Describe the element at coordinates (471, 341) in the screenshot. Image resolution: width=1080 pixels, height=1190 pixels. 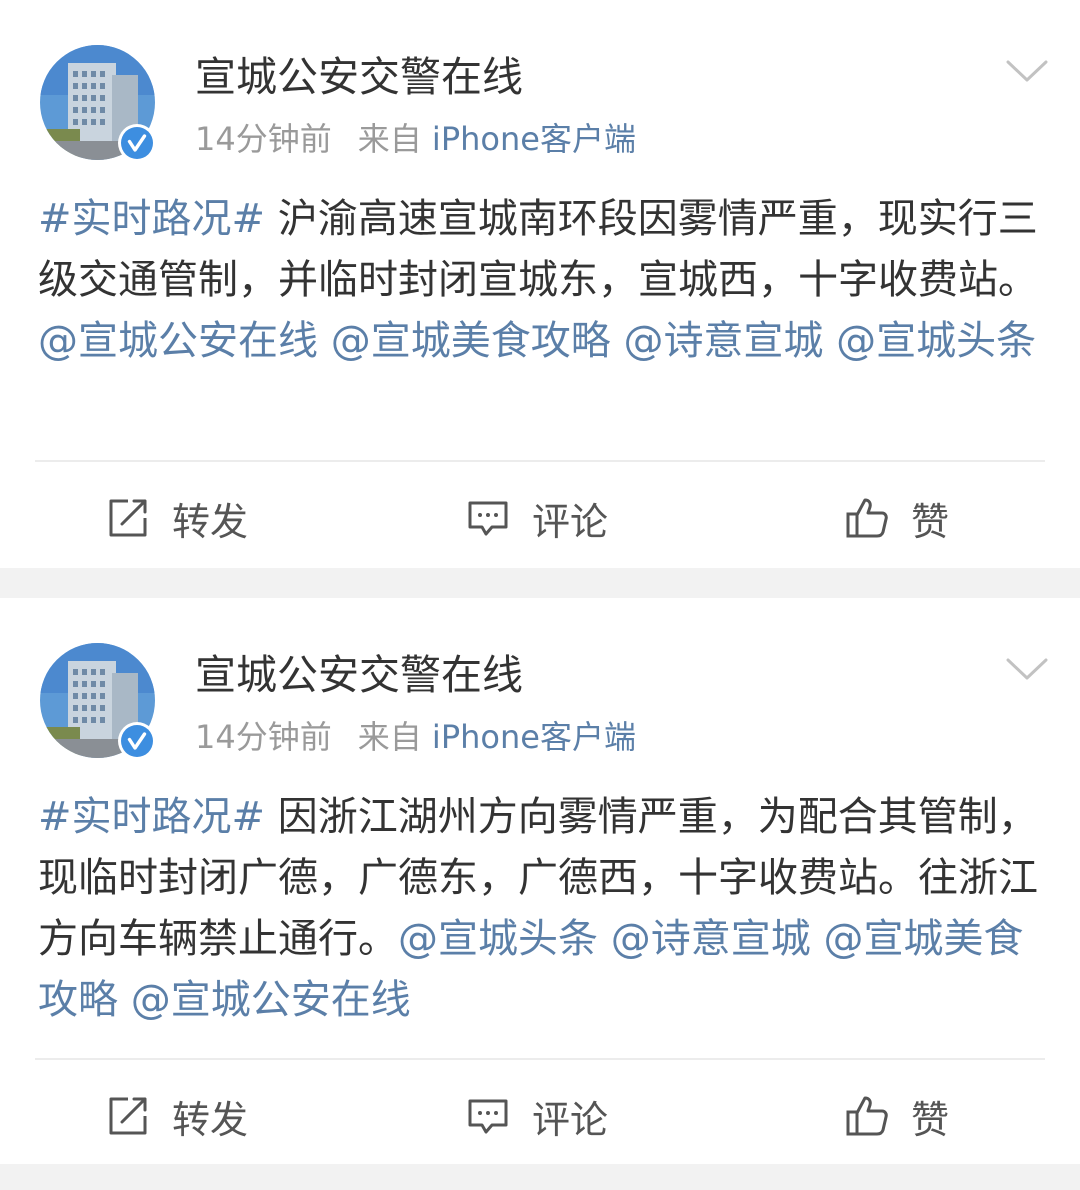
I see `mention-link: @宣城美食攻略` at that location.